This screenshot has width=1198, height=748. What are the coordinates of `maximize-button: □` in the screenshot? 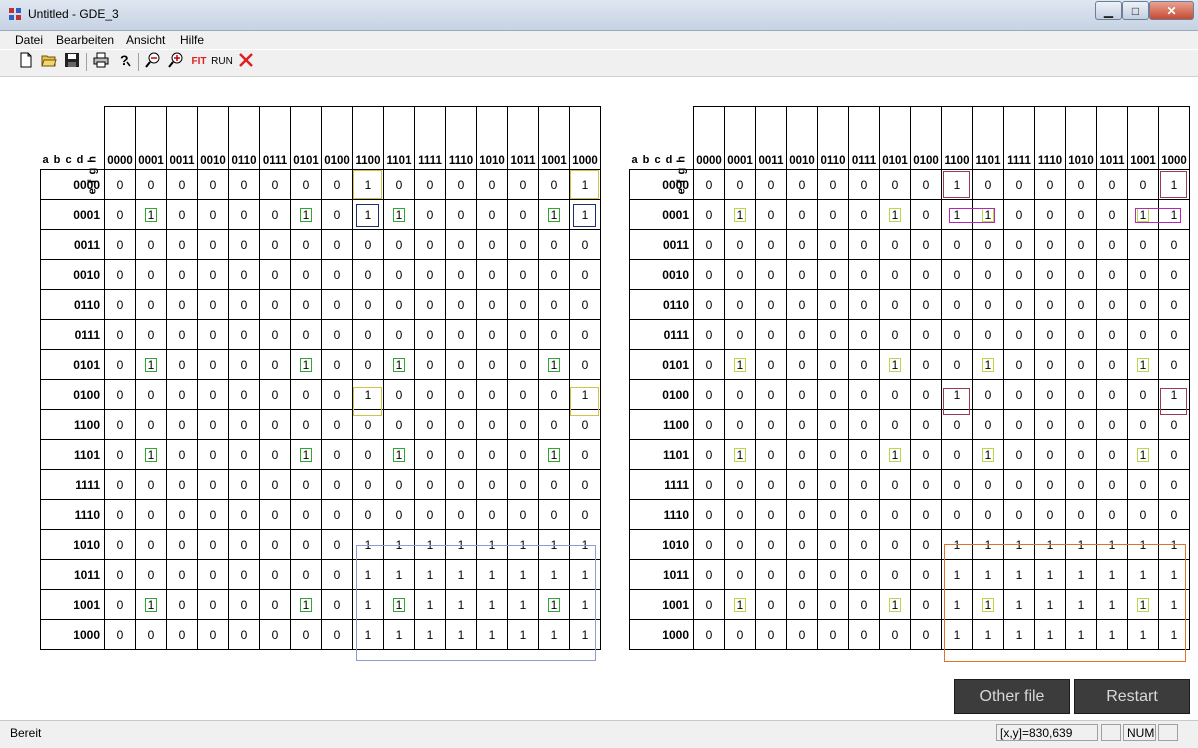 It's located at (1135, 10).